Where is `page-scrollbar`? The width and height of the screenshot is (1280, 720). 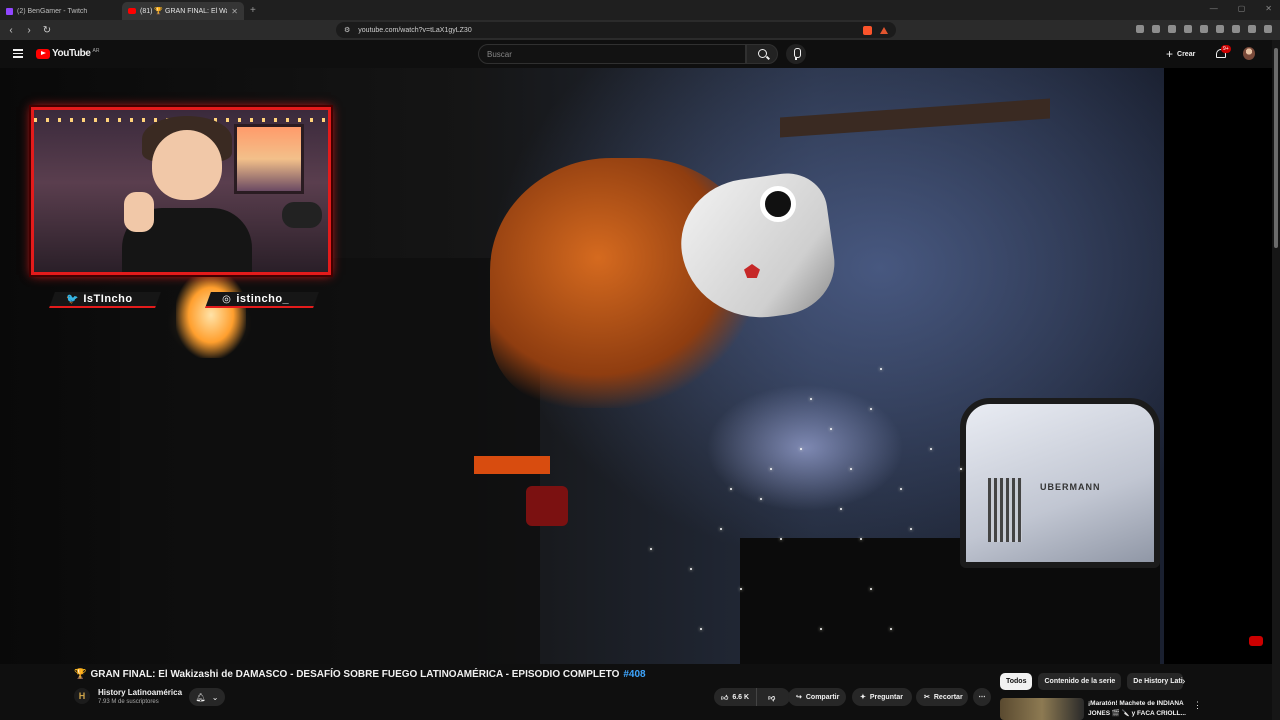
page-scrollbar is located at coordinates (1276, 380).